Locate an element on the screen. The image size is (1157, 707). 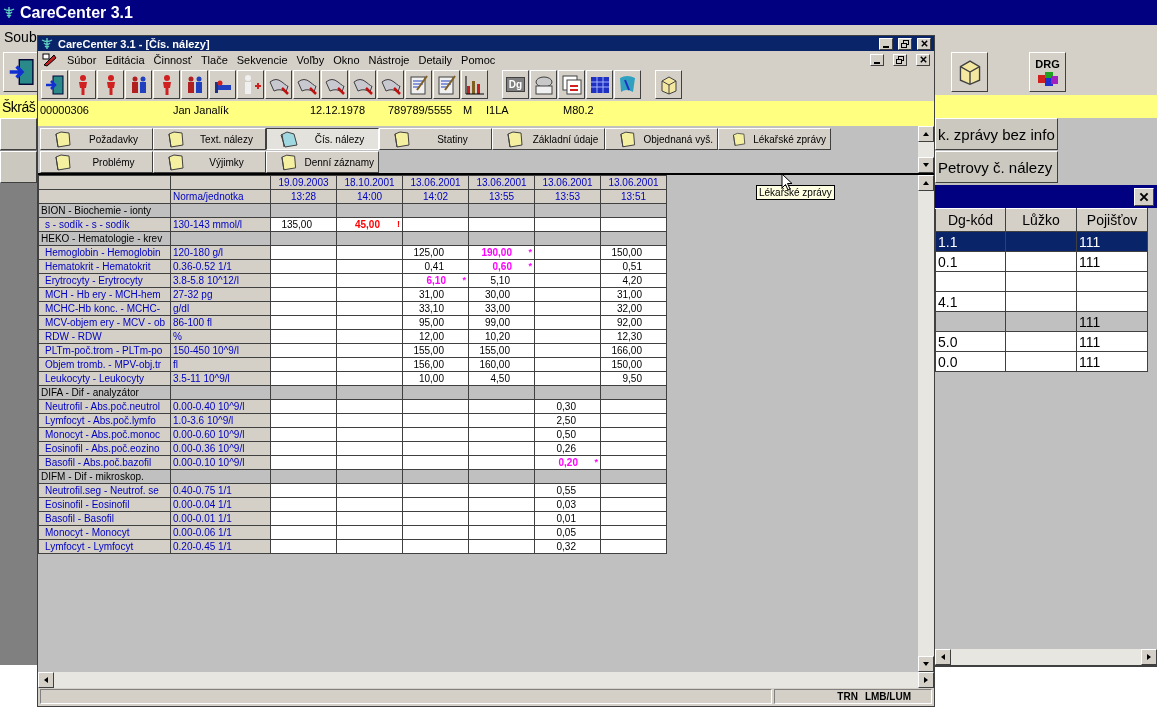
date-header: 19.09.2003 is located at coordinates (303, 182).